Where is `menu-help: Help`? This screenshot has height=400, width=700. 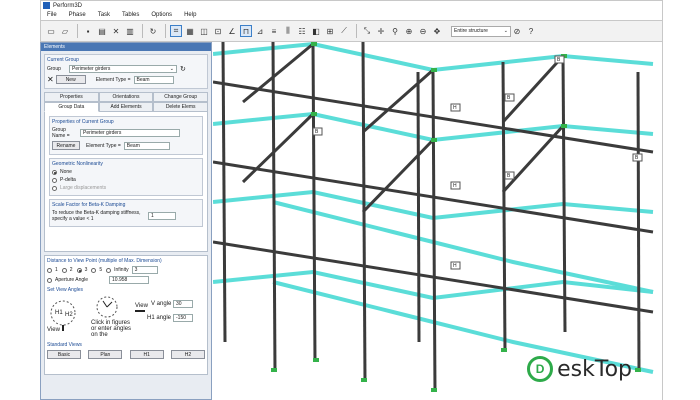
menu-help: Help is located at coordinates (190, 15).